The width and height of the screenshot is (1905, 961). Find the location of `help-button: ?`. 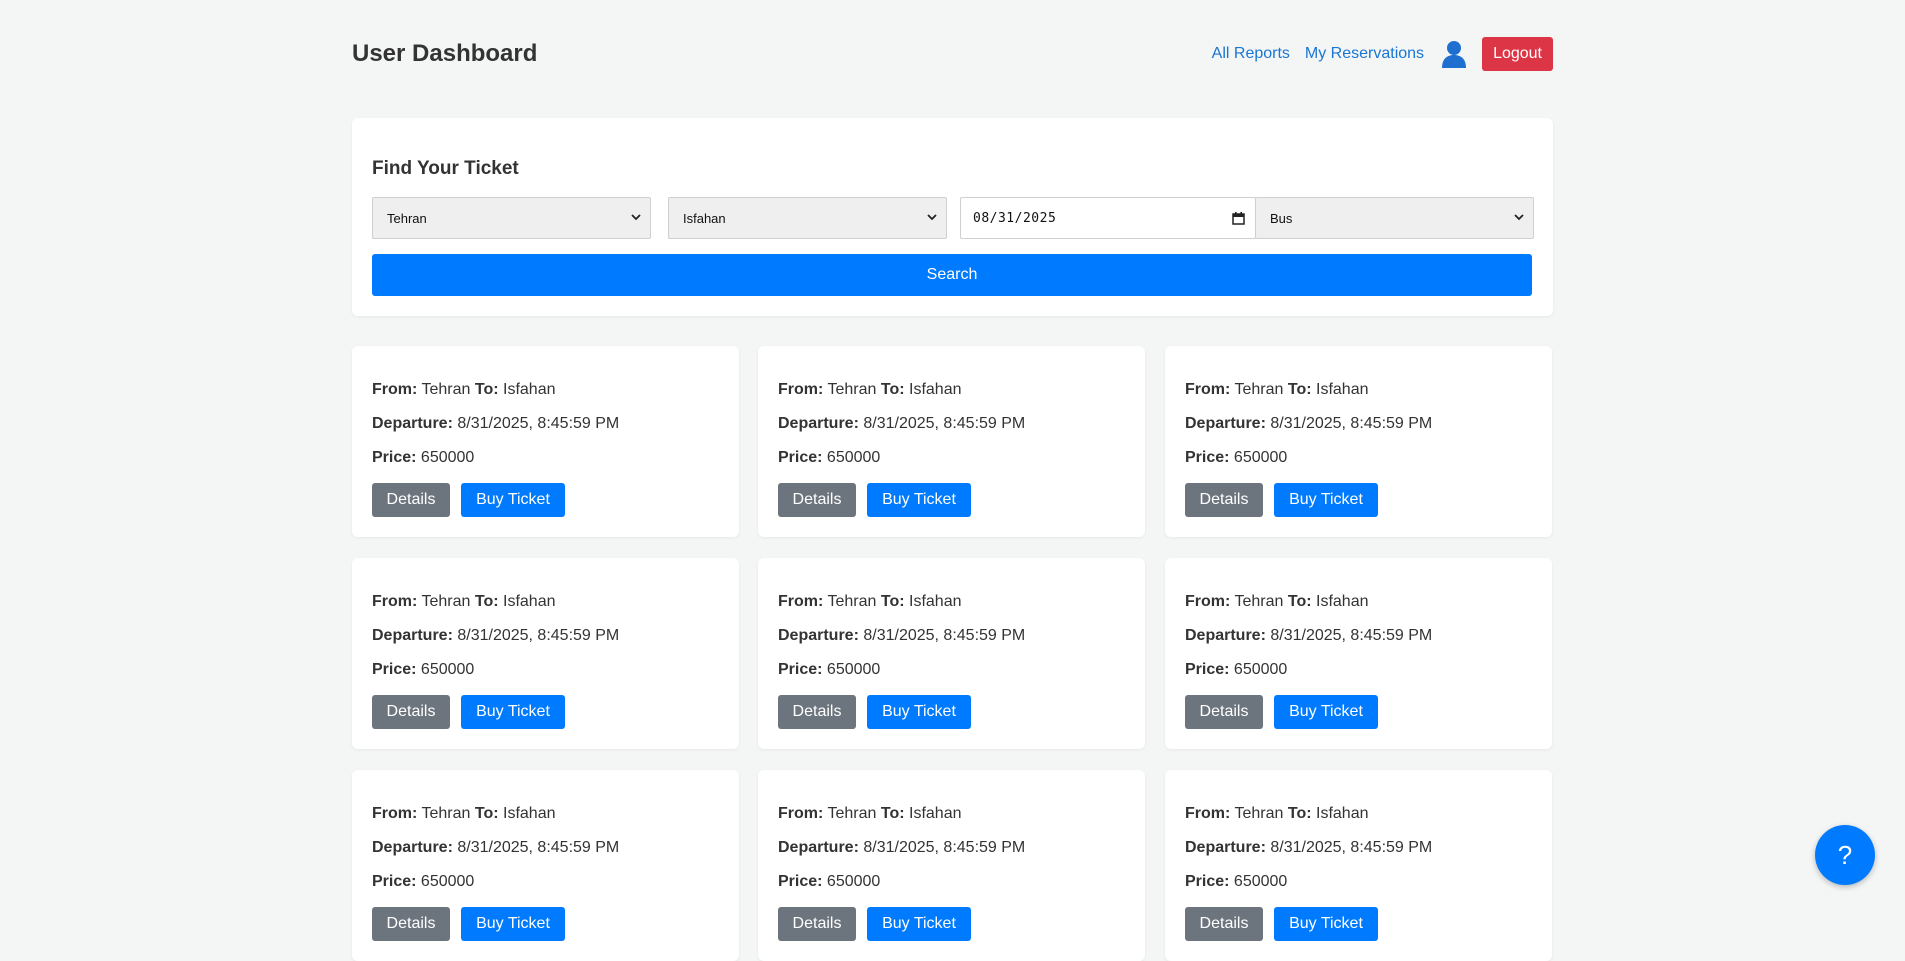

help-button: ? is located at coordinates (1845, 855).